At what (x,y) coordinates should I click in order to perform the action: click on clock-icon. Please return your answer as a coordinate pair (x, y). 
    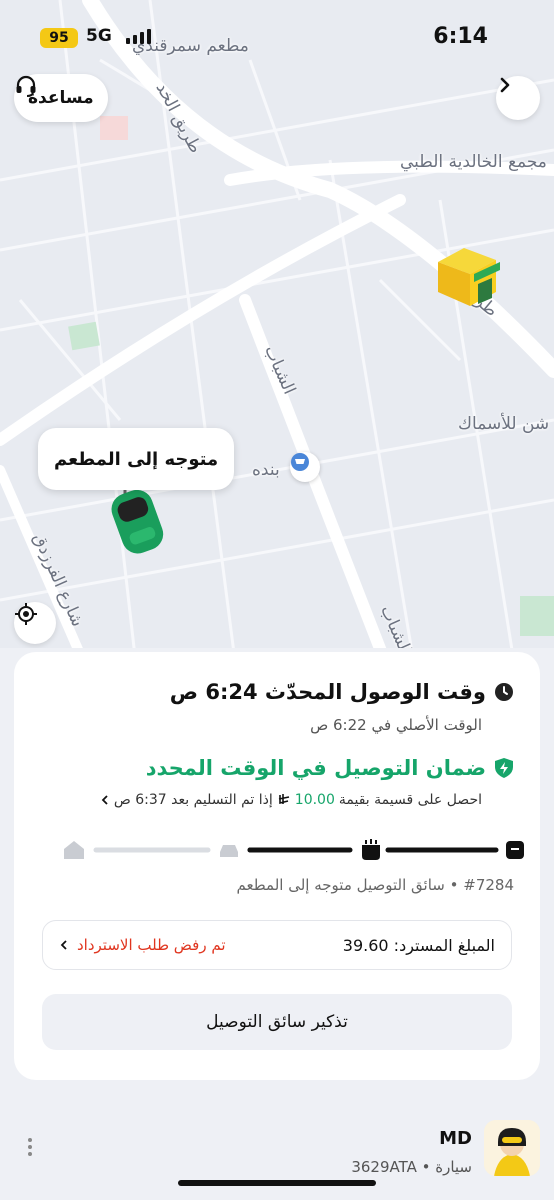
    Looking at the image, I should click on (504, 692).